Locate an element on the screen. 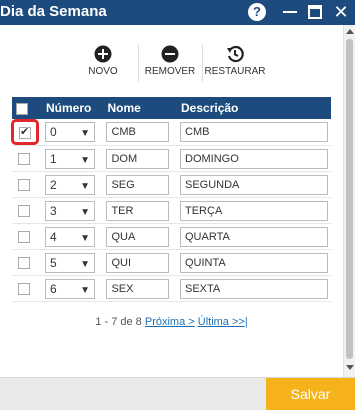 The image size is (355, 410). numero-value: 5 is located at coordinates (53, 262).